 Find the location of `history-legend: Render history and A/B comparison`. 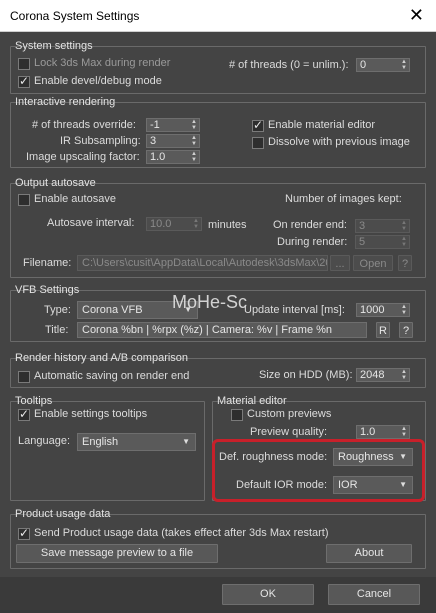

history-legend: Render history and A/B comparison is located at coordinates (102, 358).